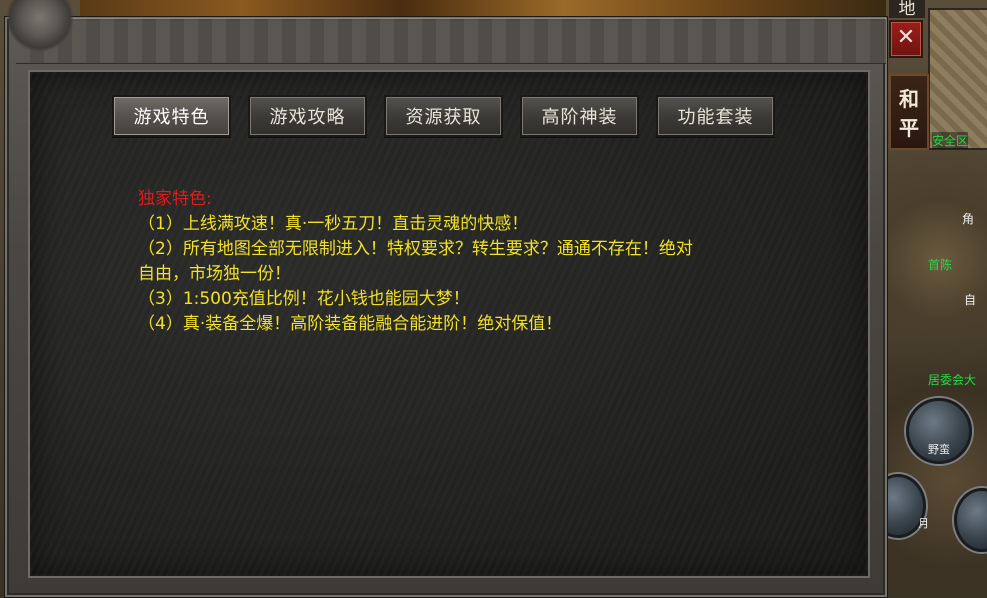 The image size is (987, 598). I want to click on content-line: （4）真·装备全爆！高阶装备能融合能进阶！绝对保值！, so click(350, 324).